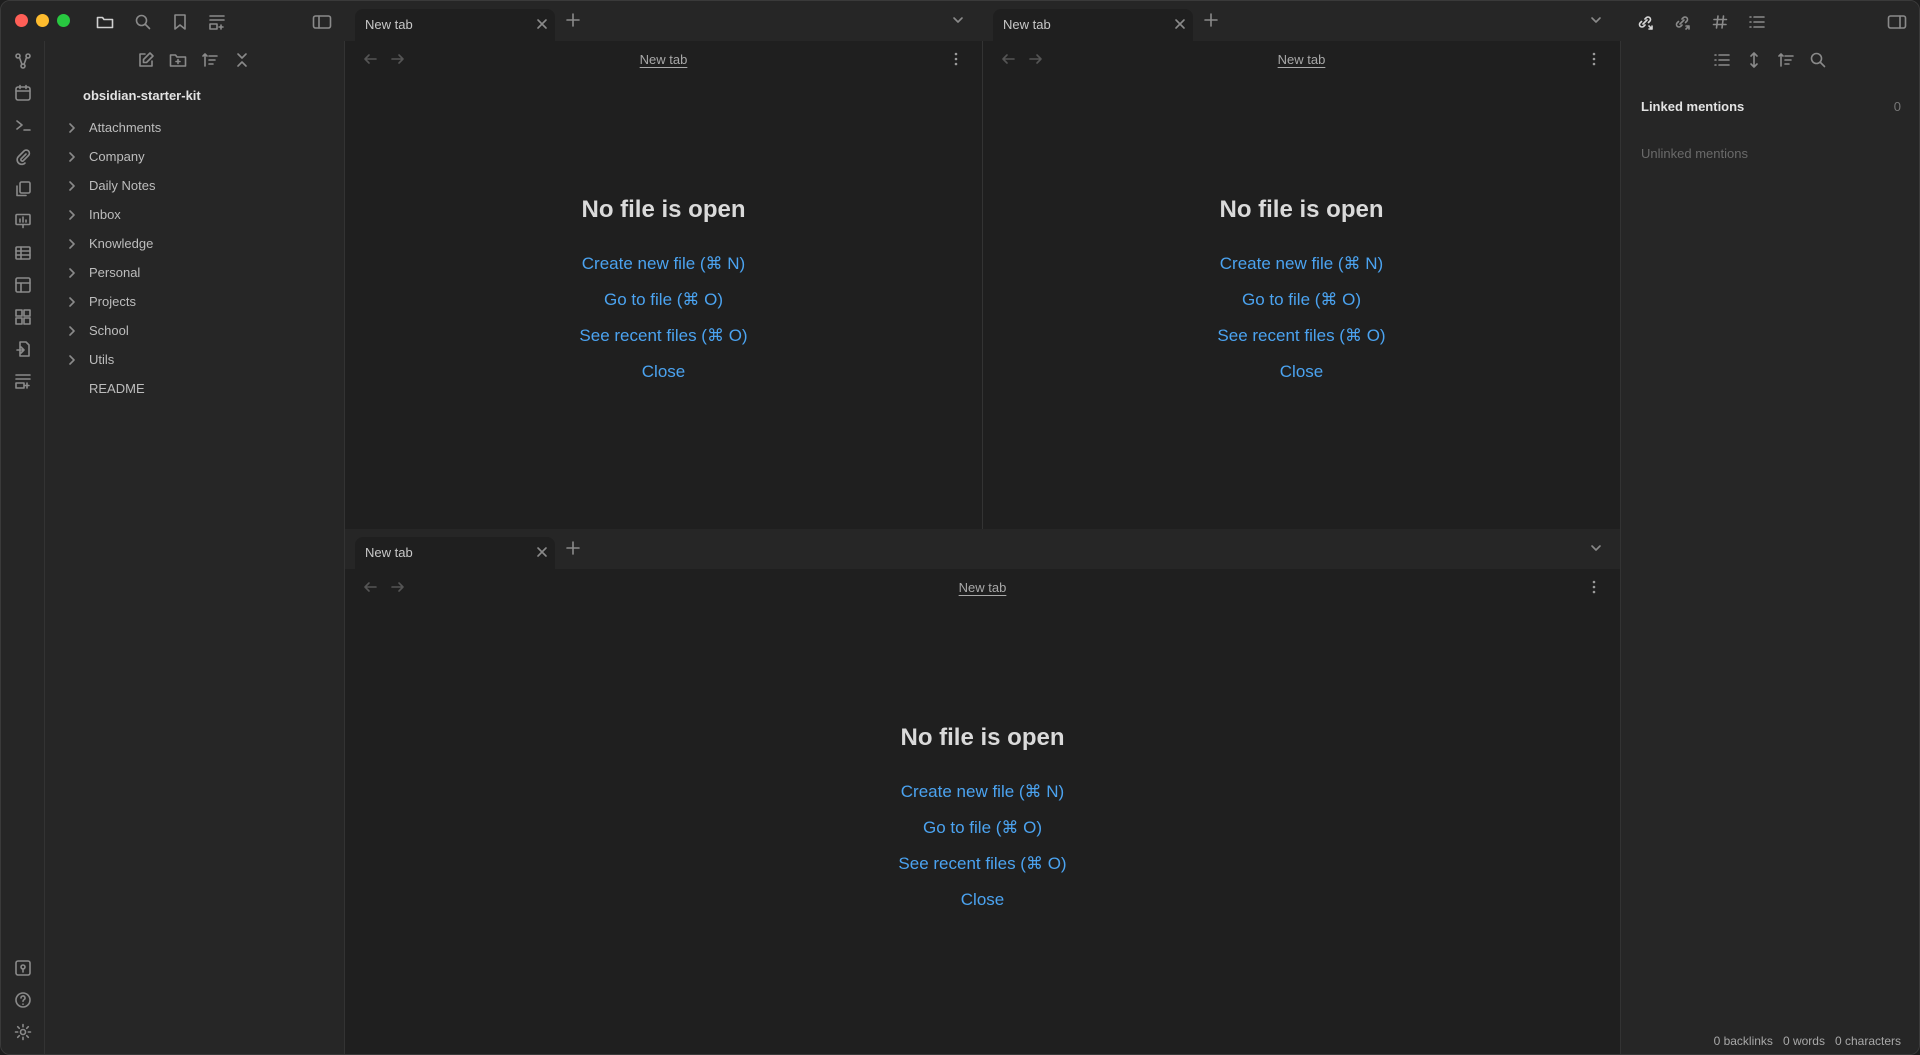  What do you see at coordinates (1754, 60) in the screenshot?
I see `expand-icon` at bounding box center [1754, 60].